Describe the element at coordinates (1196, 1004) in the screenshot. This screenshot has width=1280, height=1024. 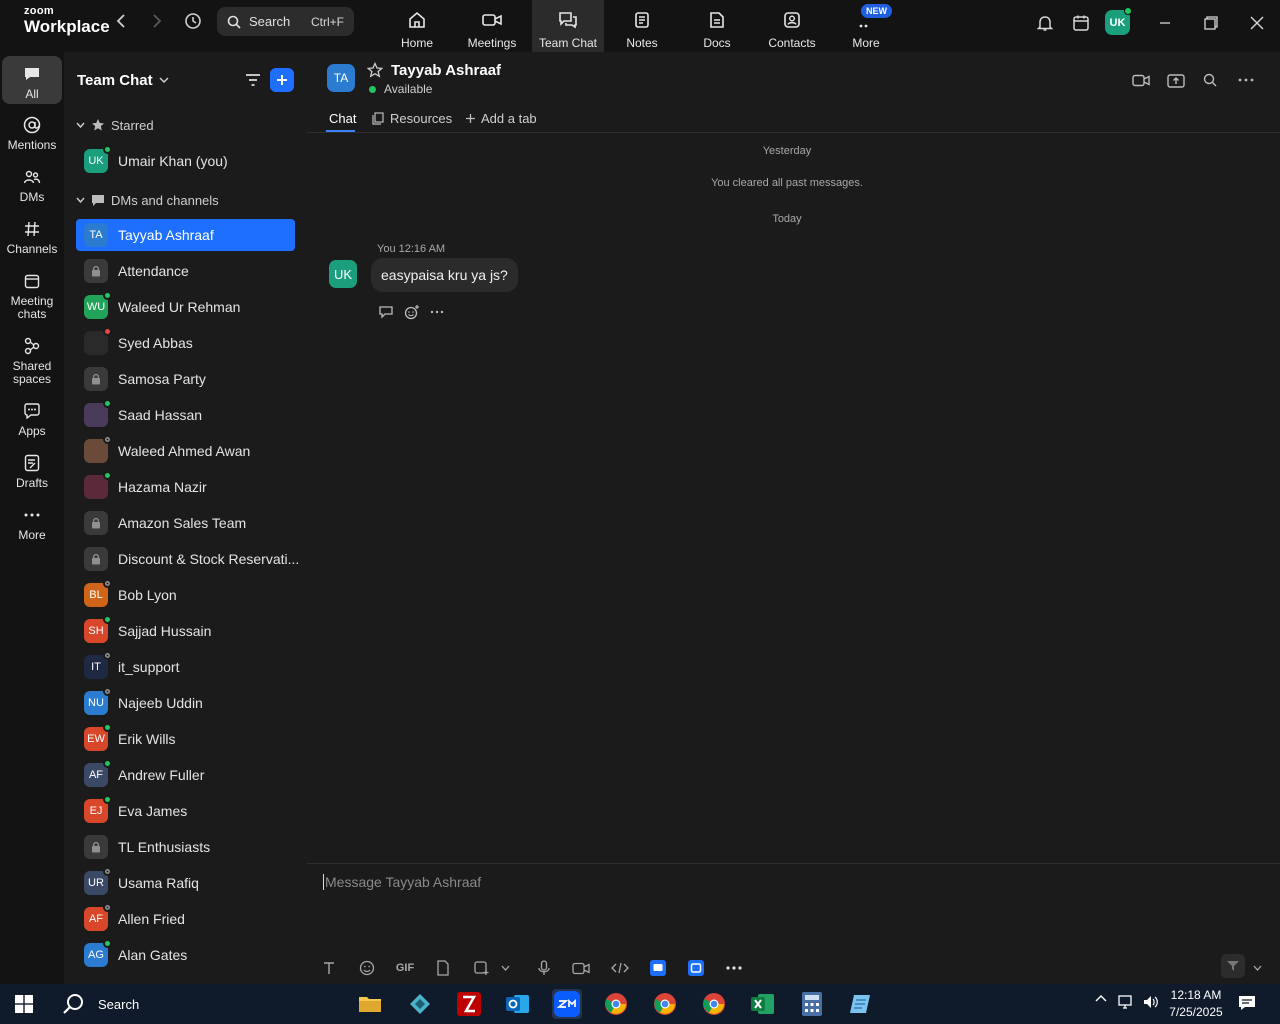
I see `taskbar-clock: 12:18 AM 7/25/2025` at that location.